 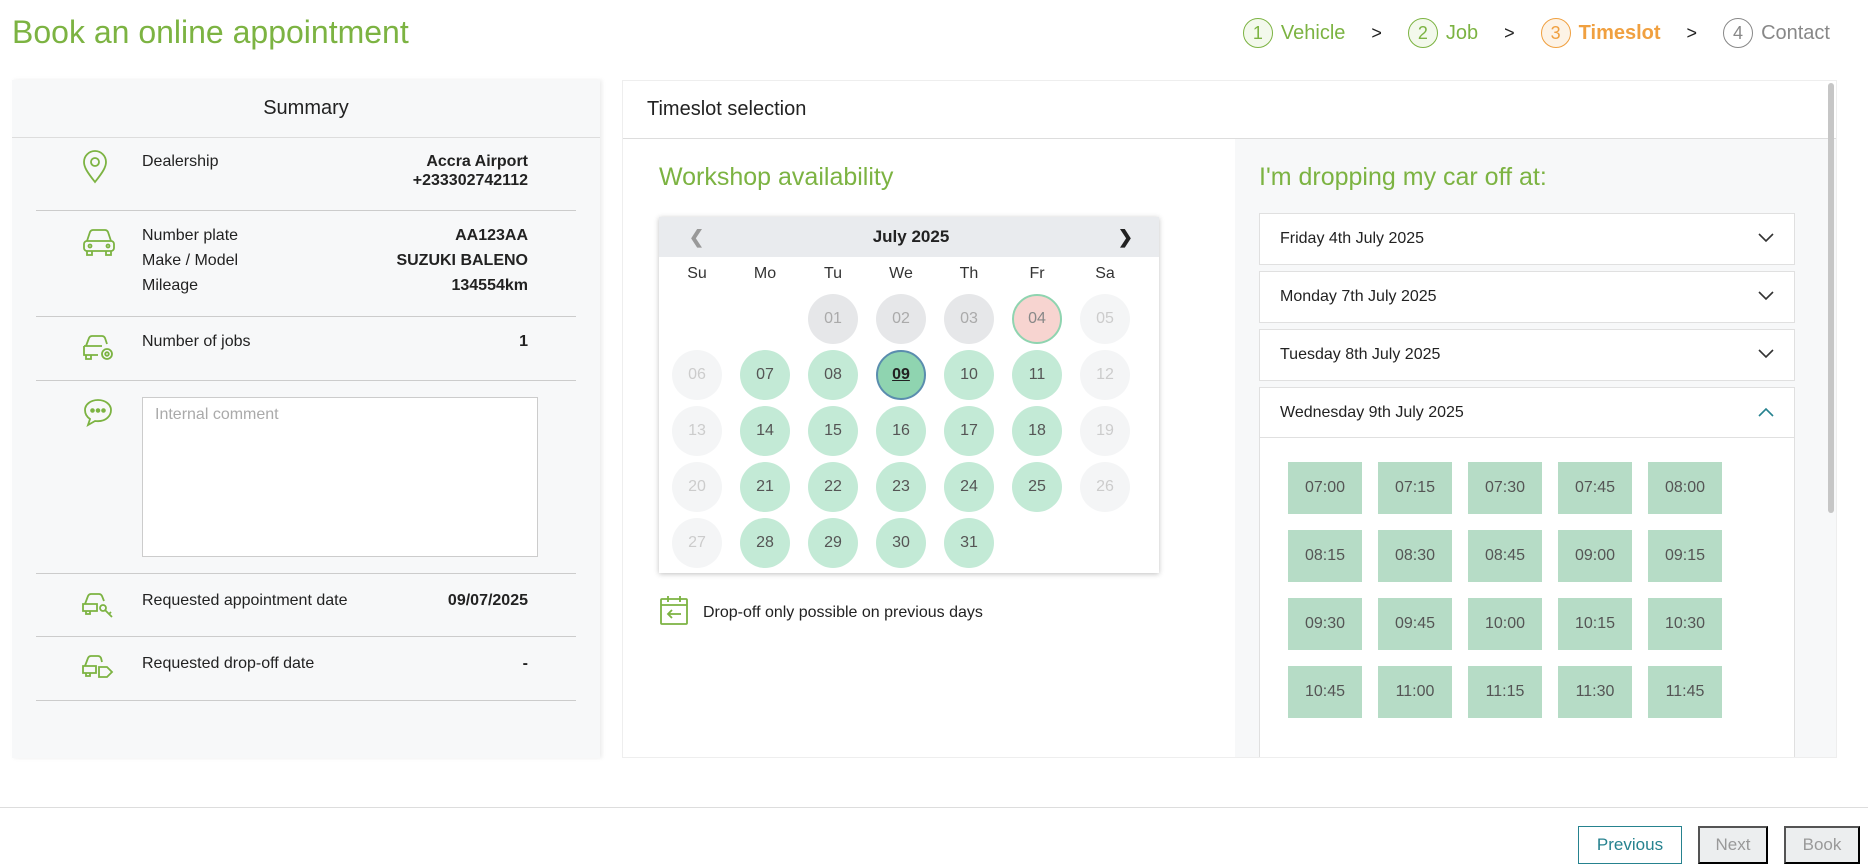 I want to click on calendar-cell: 02, so click(x=901, y=319).